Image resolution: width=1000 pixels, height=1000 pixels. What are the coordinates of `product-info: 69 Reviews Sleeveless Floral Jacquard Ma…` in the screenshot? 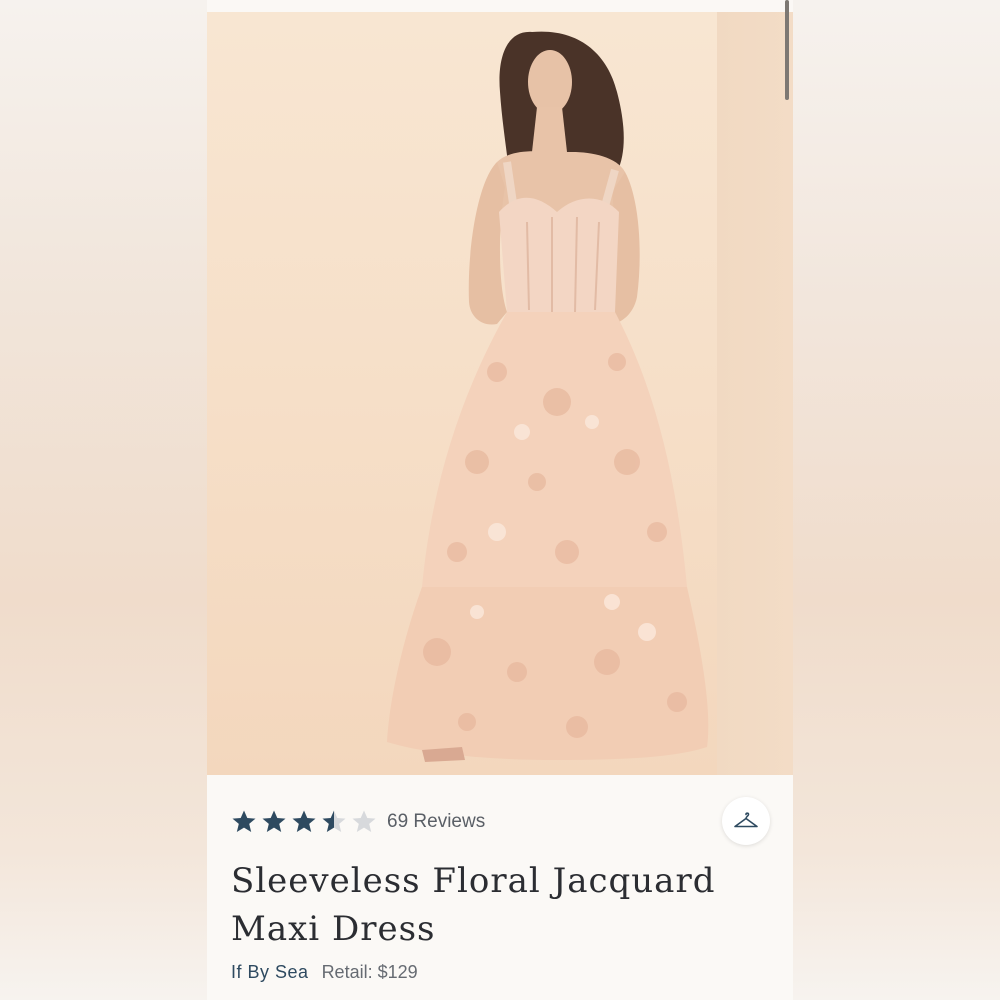 It's located at (500, 887).